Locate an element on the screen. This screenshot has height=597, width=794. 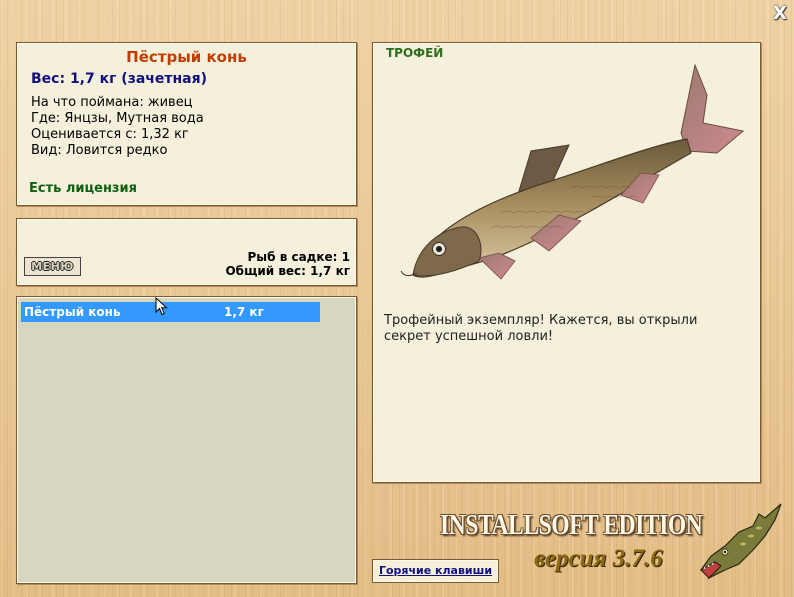
rarity-info: Вид: Ловится редко is located at coordinates (99, 150).